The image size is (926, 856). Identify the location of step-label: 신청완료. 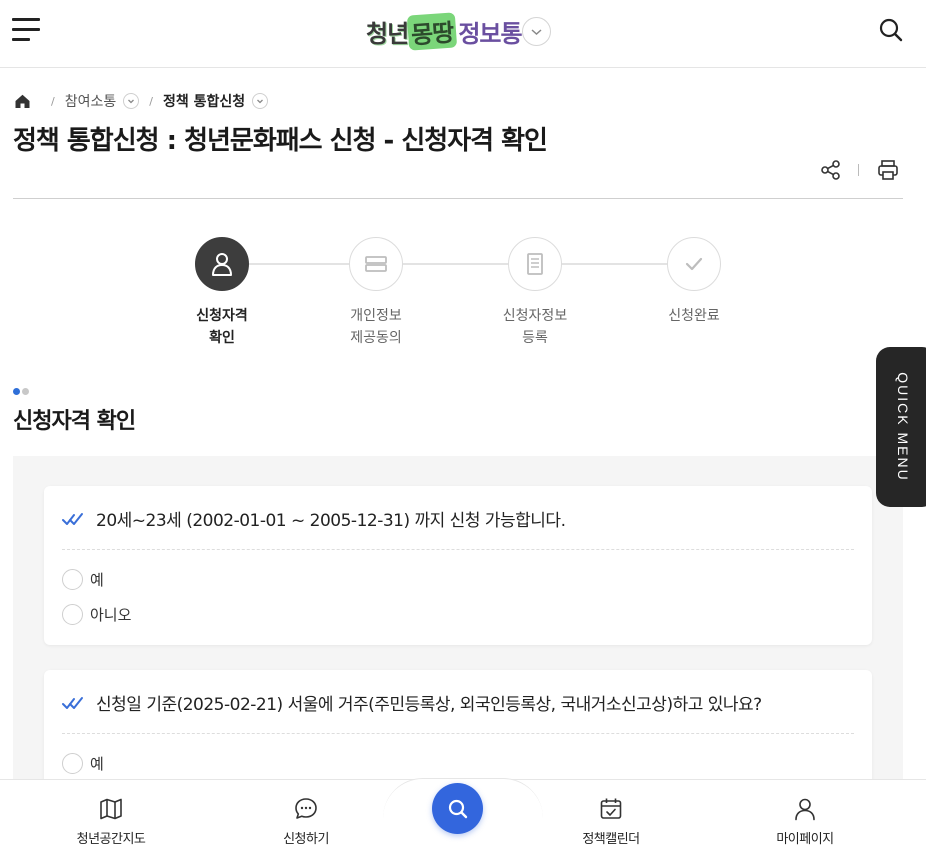
(694, 316).